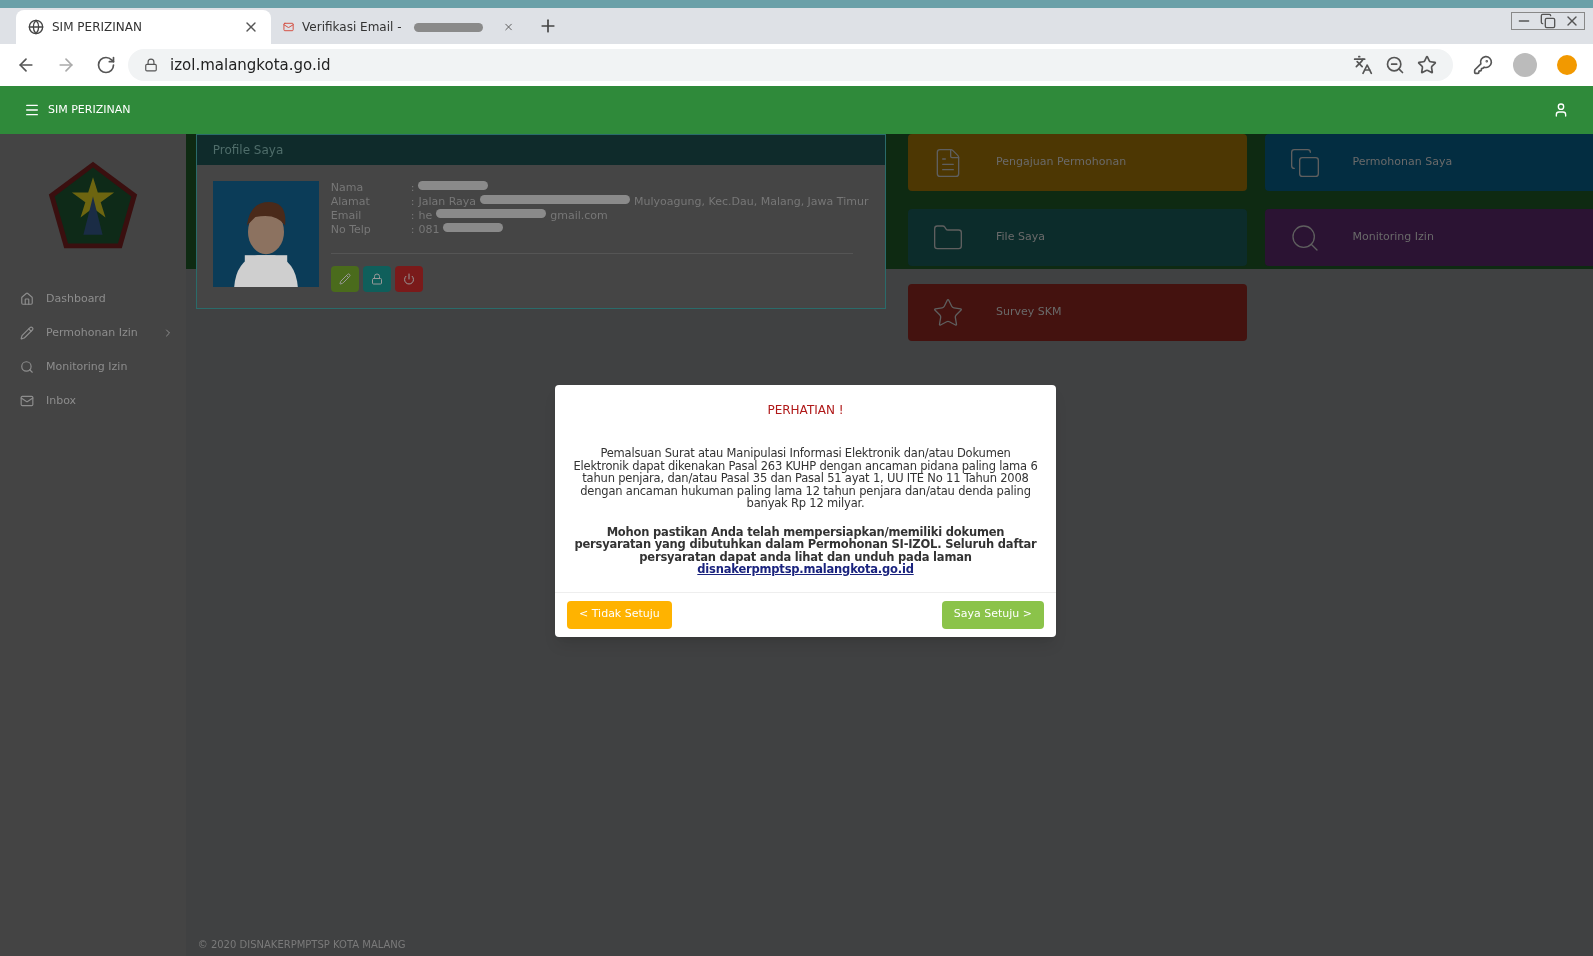 The width and height of the screenshot is (1593, 956). What do you see at coordinates (1395, 65) in the screenshot?
I see `zoom-out-icon` at bounding box center [1395, 65].